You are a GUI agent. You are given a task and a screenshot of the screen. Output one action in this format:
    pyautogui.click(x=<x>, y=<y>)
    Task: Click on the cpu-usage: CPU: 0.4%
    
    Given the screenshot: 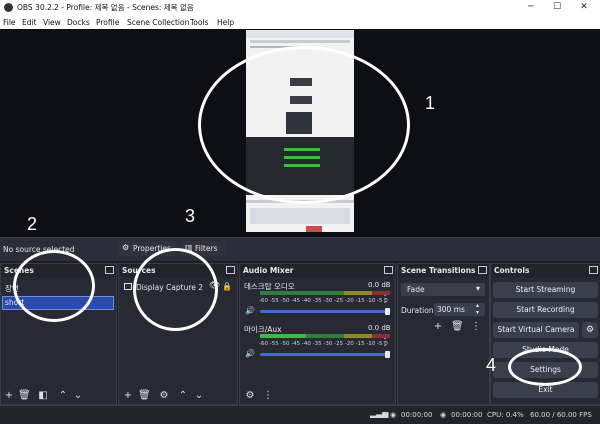 What is the action you would take?
    pyautogui.click(x=505, y=415)
    